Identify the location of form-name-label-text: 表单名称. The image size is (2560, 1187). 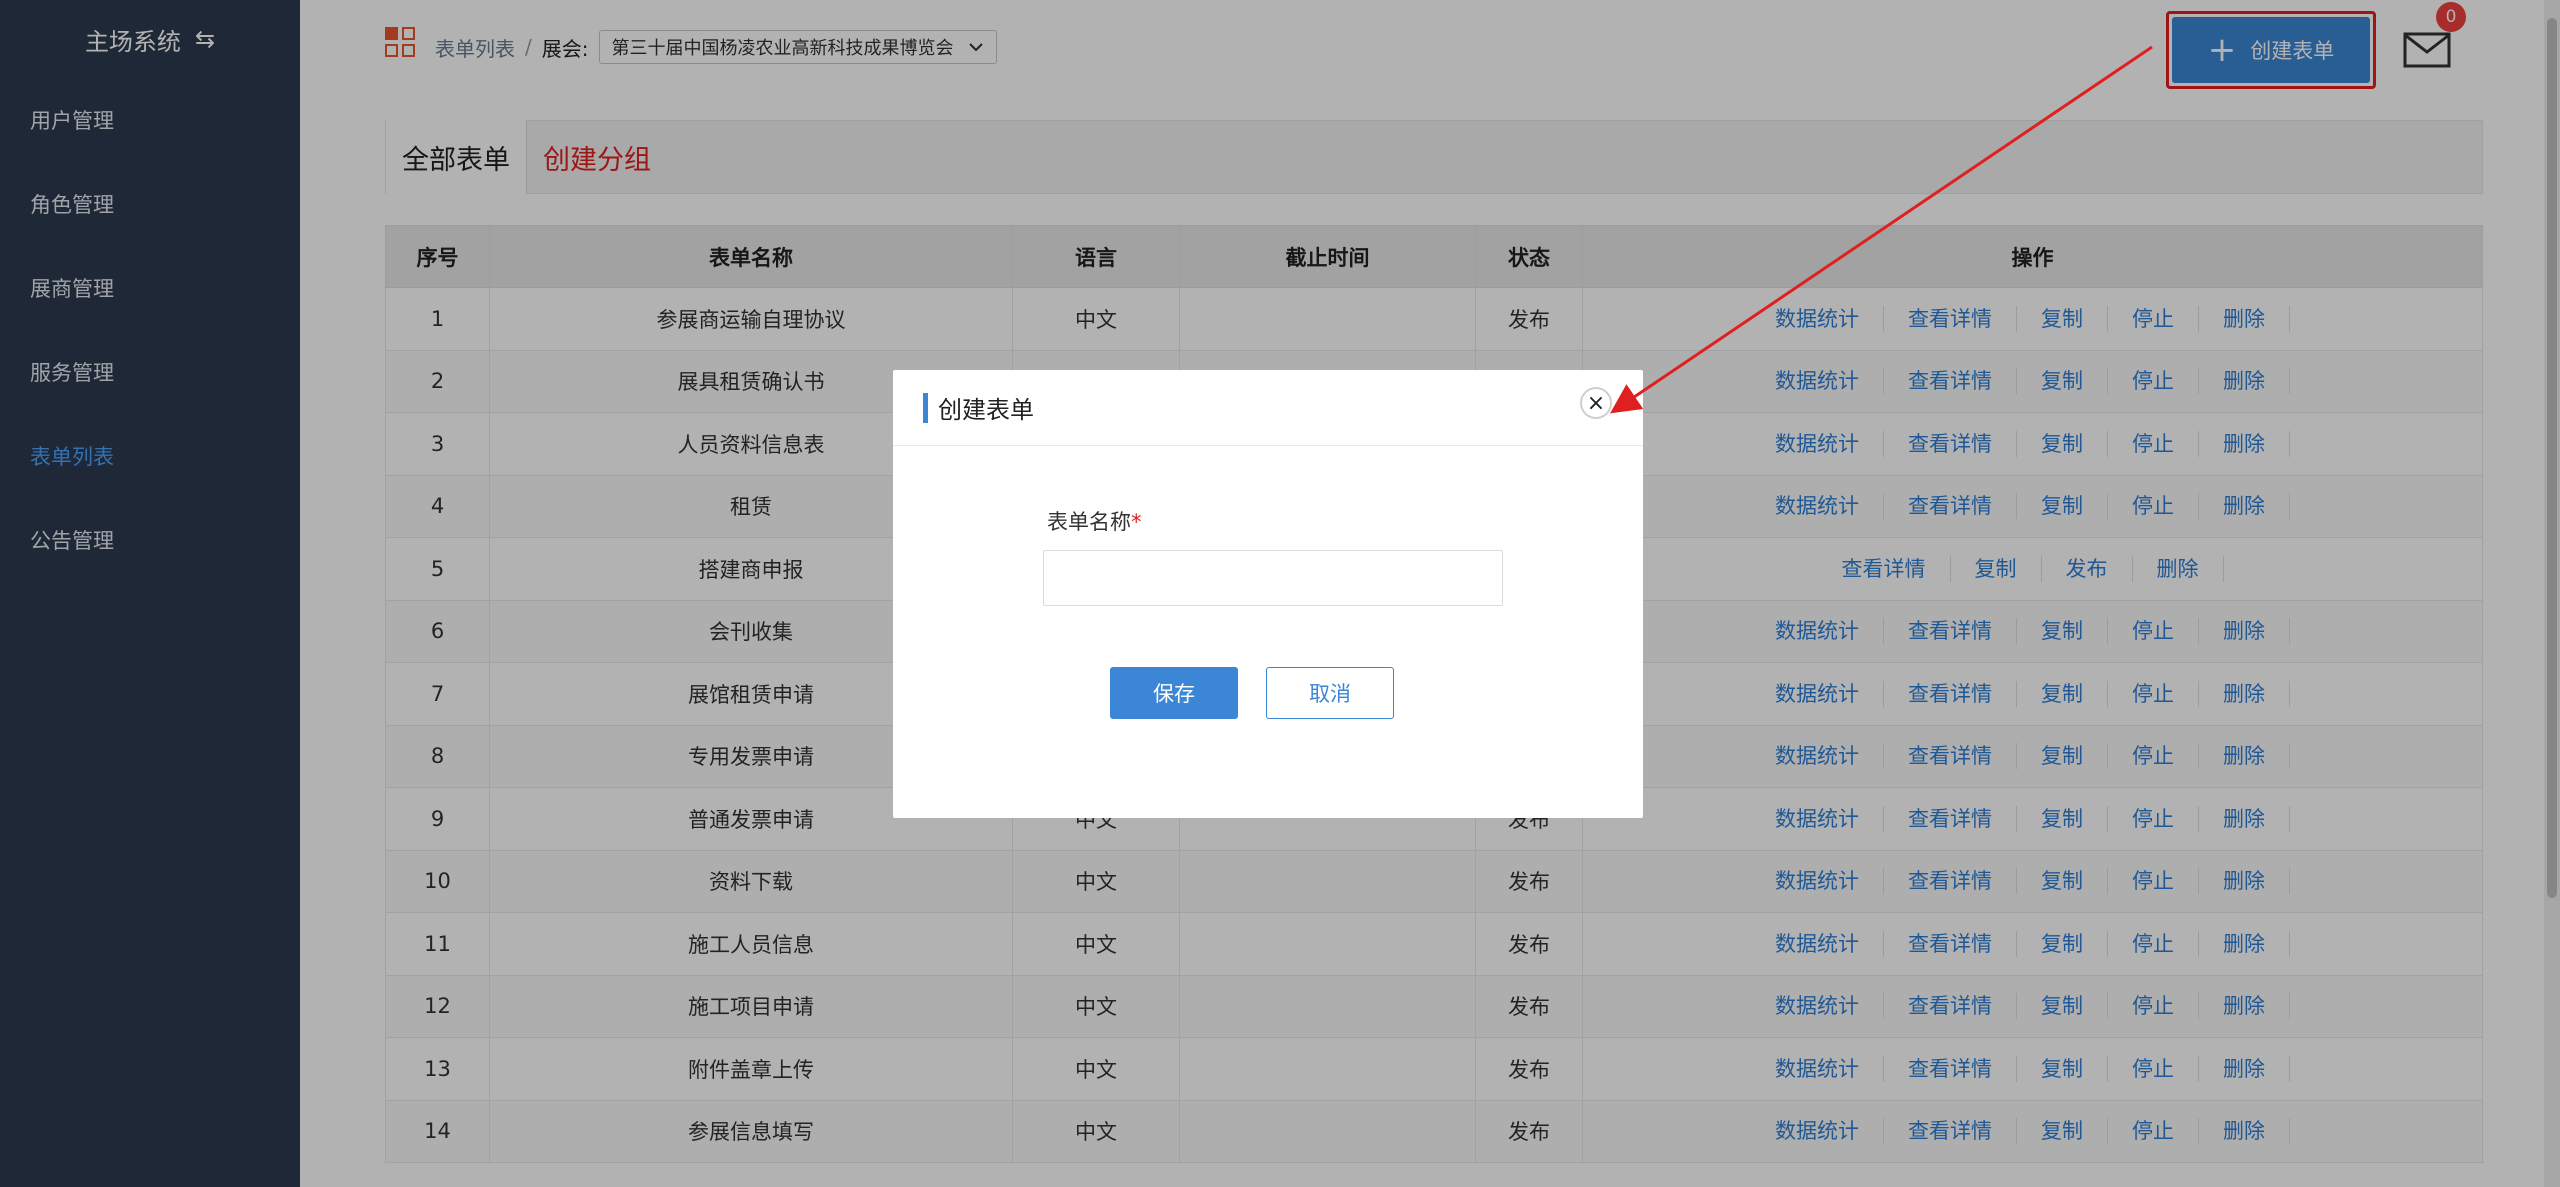
(1089, 522).